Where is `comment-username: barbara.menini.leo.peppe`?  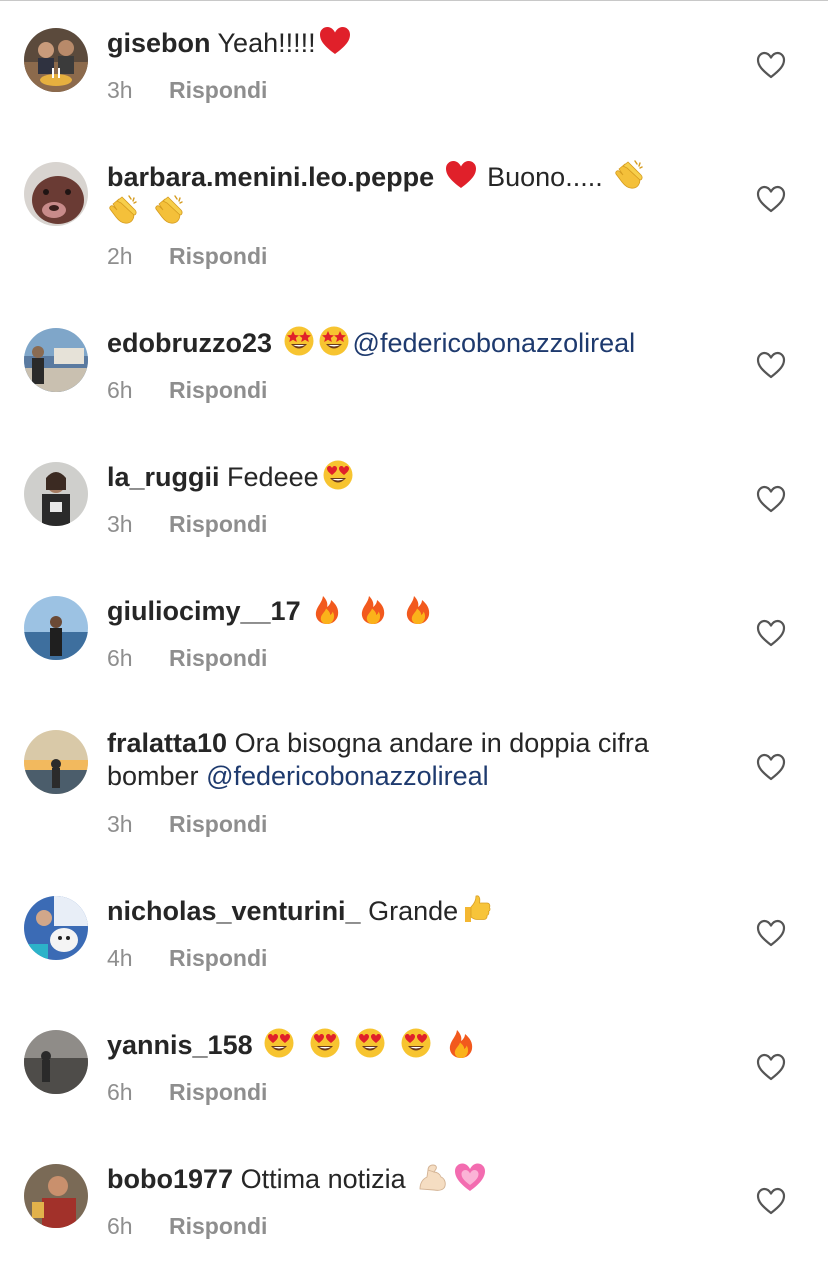 comment-username: barbara.menini.leo.peppe is located at coordinates (270, 177).